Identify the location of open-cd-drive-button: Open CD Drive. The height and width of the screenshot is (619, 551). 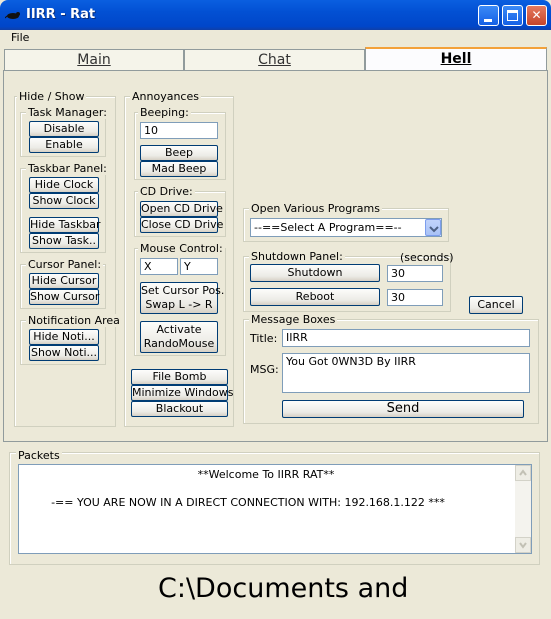
(181, 209).